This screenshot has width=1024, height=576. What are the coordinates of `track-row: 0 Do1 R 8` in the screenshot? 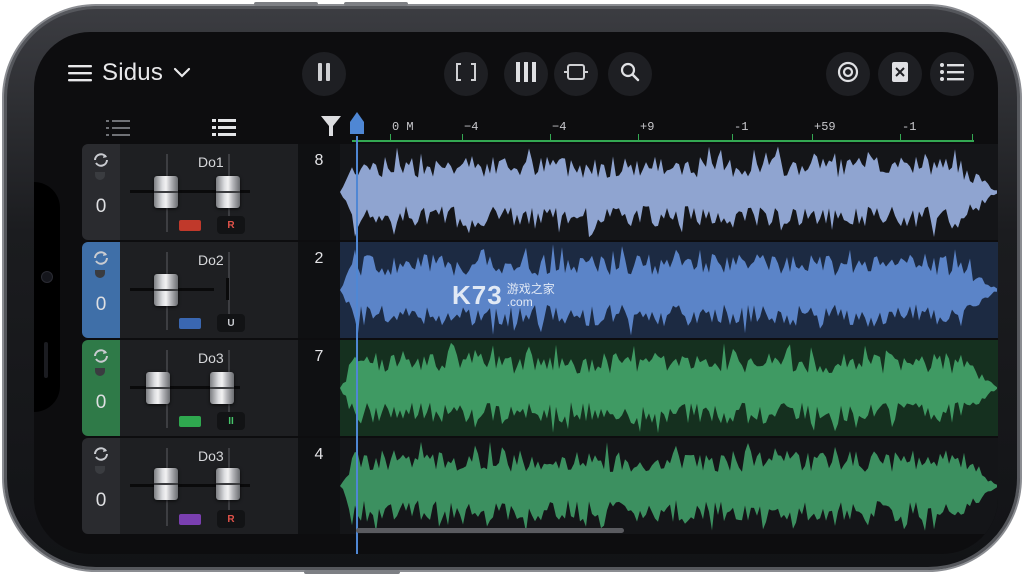 It's located at (540, 192).